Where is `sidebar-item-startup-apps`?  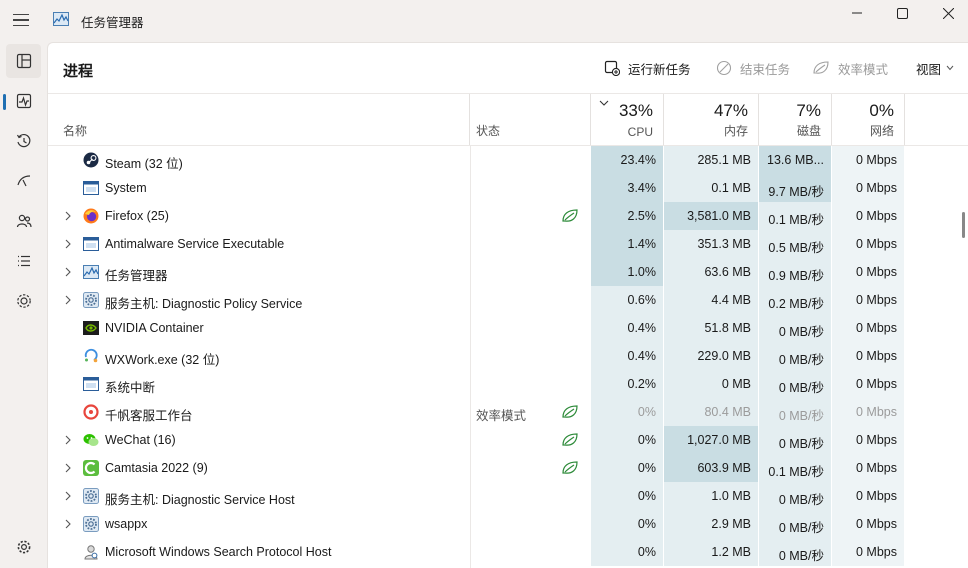
sidebar-item-startup-apps is located at coordinates (23, 181).